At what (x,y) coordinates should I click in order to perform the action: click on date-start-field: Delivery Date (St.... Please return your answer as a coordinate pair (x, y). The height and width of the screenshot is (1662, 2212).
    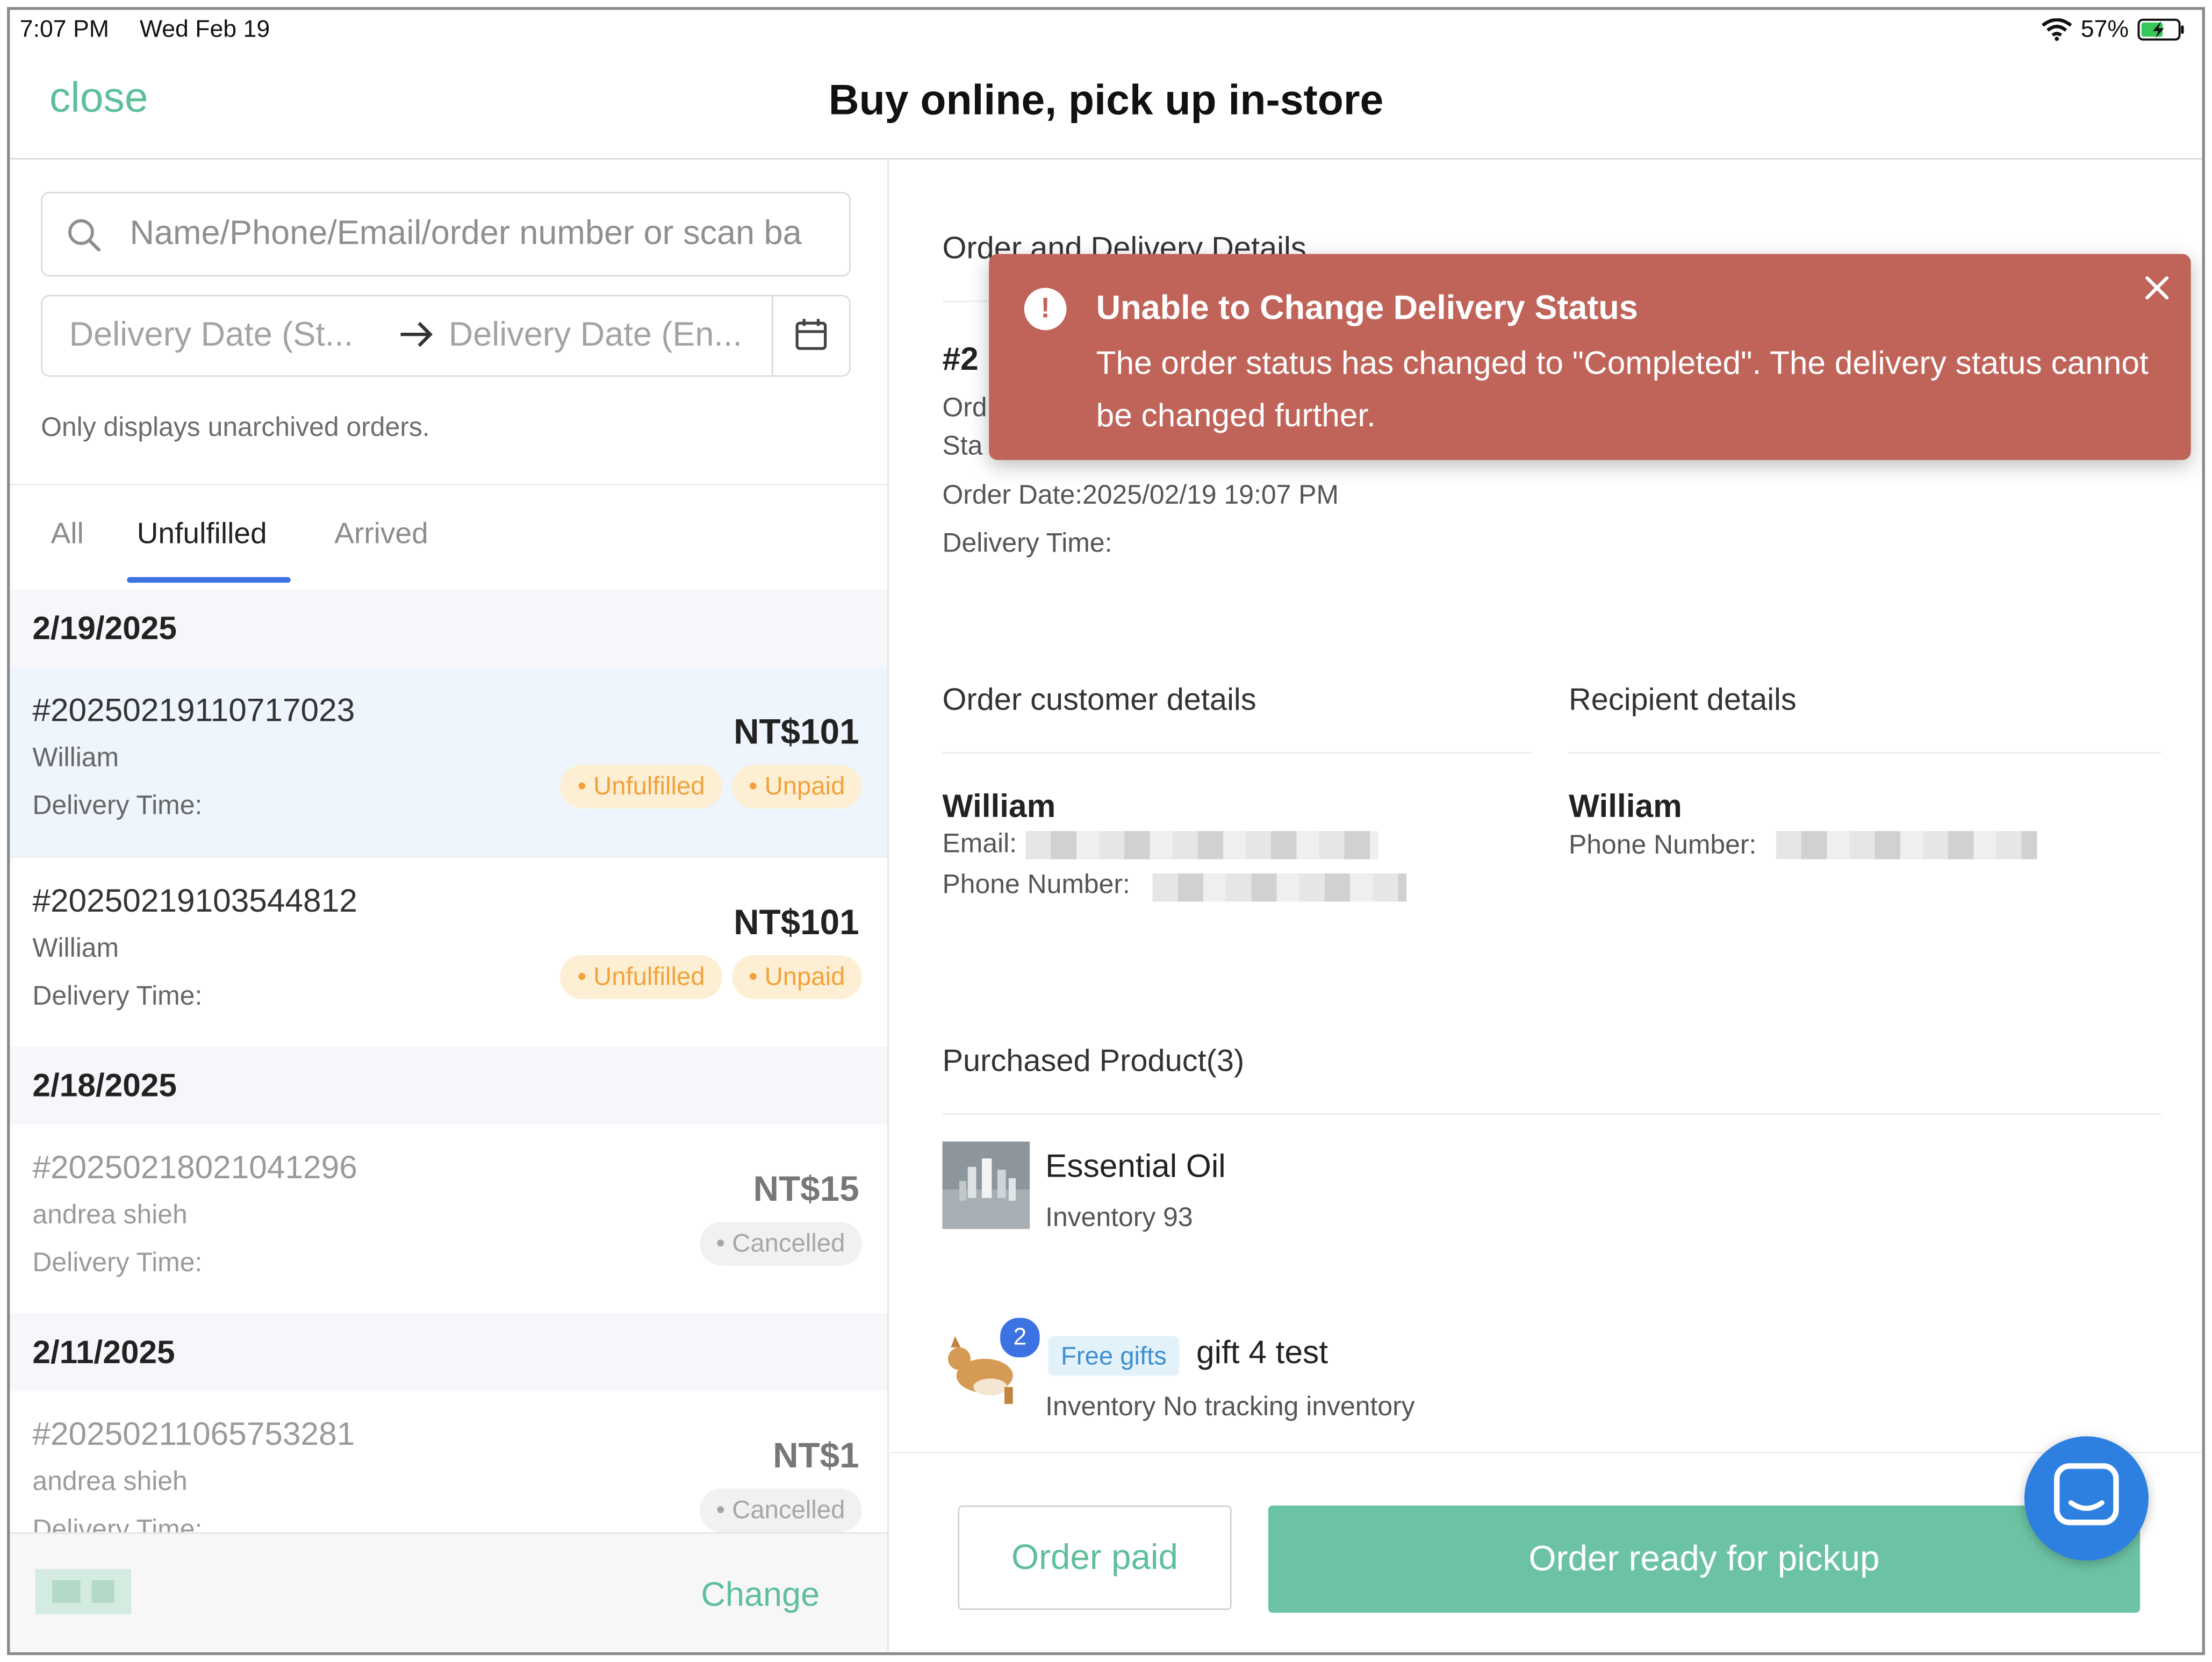
    Looking at the image, I should click on (211, 336).